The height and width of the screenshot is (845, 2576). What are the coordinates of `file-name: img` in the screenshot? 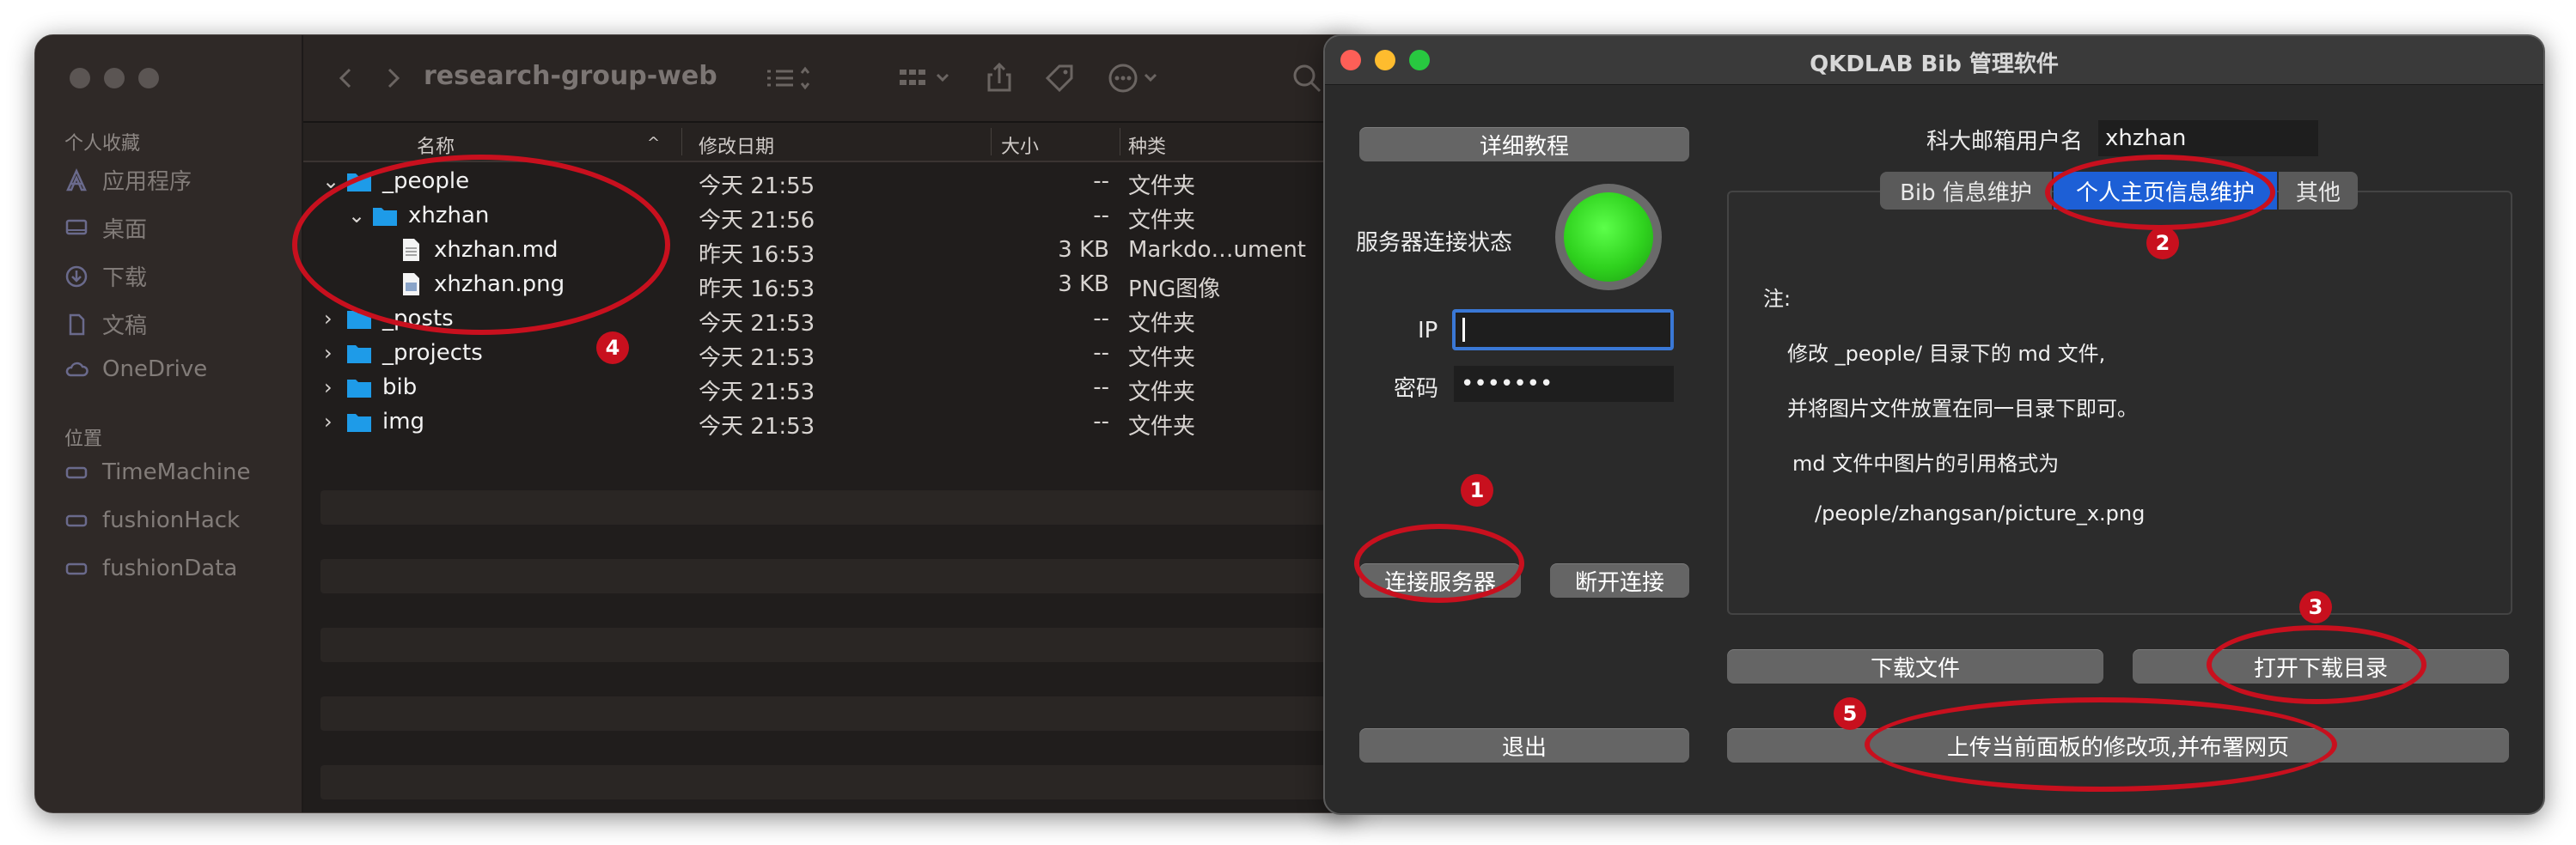 It's located at (403, 422).